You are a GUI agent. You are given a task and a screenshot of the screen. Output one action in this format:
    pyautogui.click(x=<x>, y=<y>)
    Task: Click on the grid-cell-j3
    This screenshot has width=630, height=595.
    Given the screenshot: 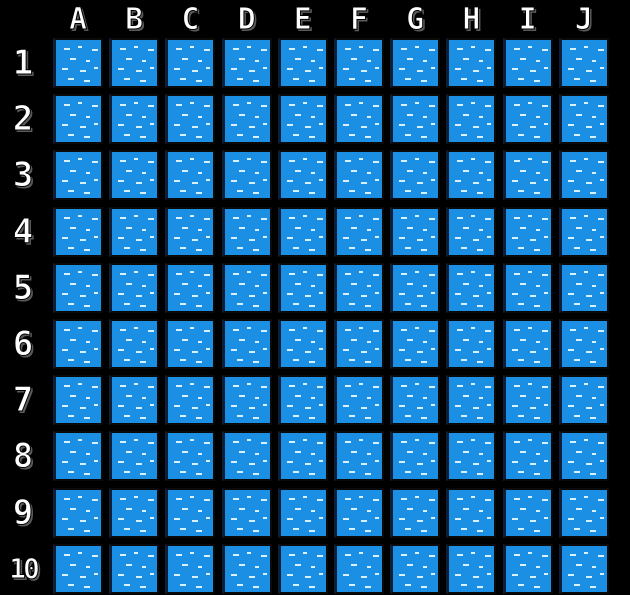 What is the action you would take?
    pyautogui.click(x=583, y=175)
    